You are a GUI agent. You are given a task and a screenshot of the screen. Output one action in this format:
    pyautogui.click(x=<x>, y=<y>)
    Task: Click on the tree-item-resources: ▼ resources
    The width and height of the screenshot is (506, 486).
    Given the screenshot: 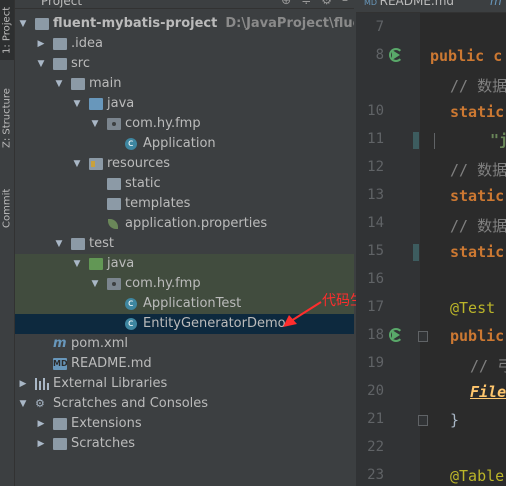 What is the action you would take?
    pyautogui.click(x=184, y=164)
    